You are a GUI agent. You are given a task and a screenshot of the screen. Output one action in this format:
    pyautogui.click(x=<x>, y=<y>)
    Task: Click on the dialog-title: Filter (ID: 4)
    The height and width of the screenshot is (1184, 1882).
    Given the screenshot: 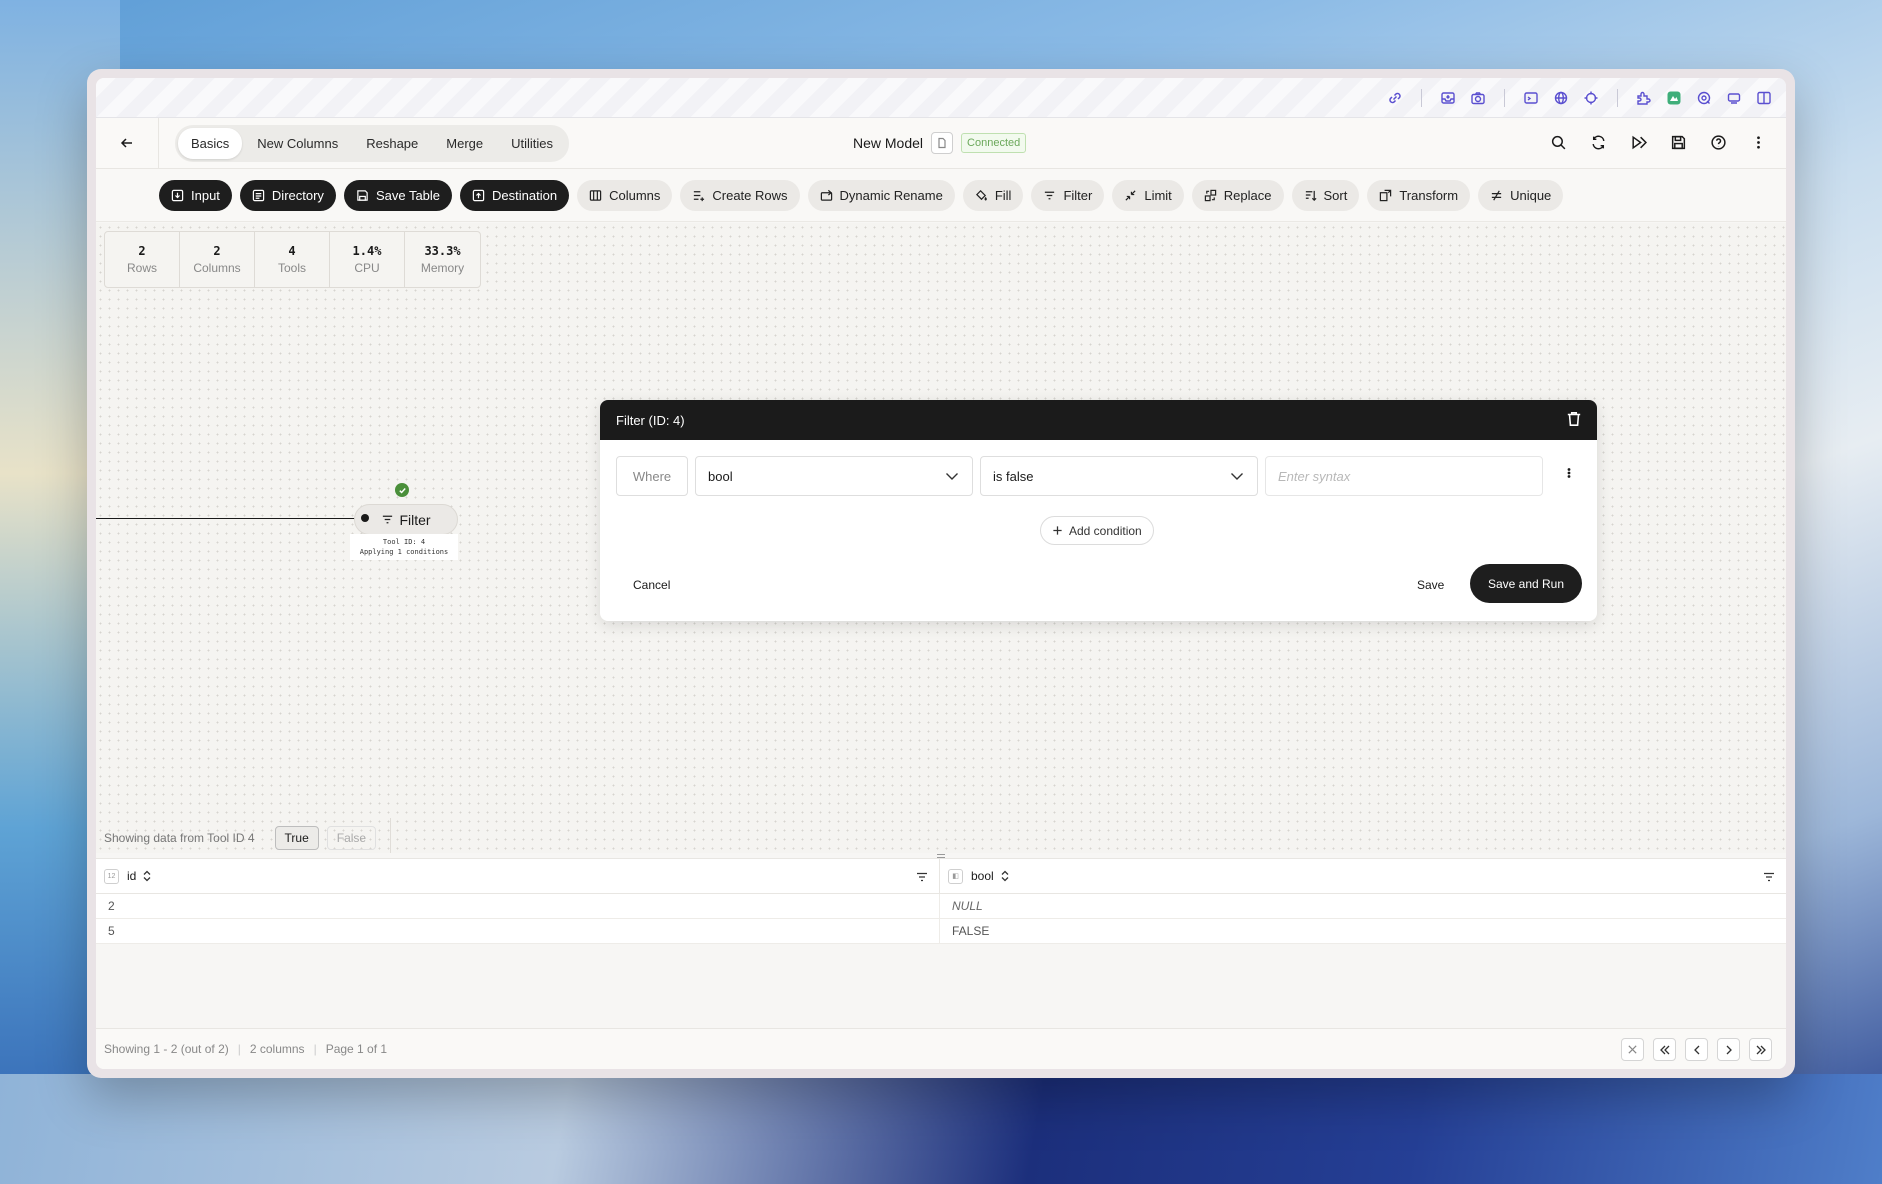 What is the action you would take?
    pyautogui.click(x=650, y=420)
    